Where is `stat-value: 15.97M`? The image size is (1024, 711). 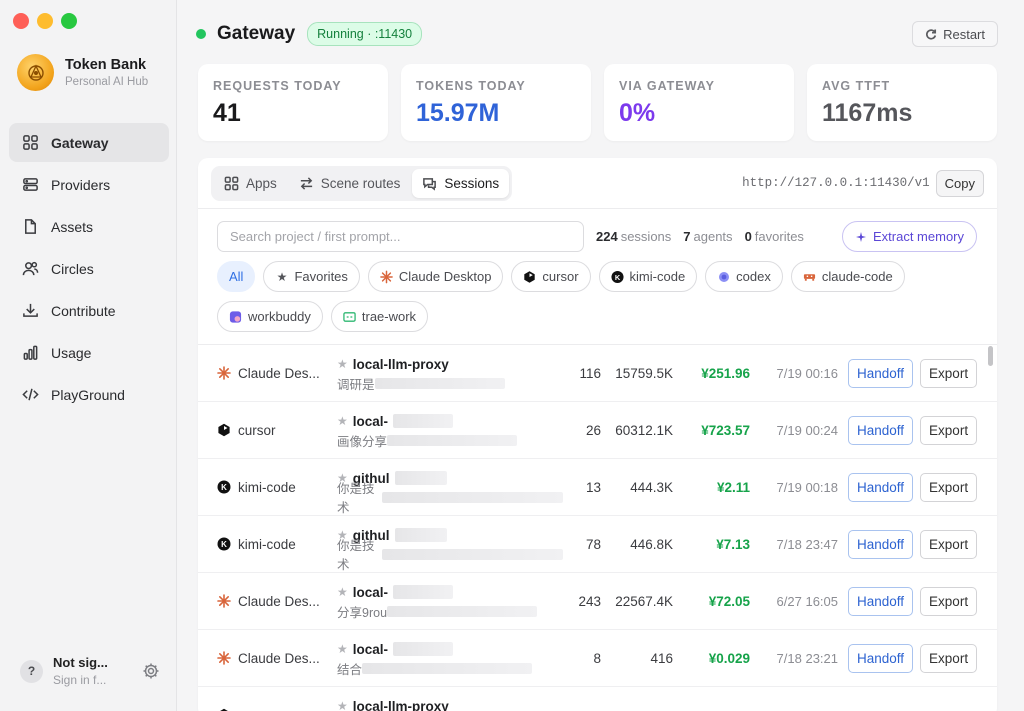 stat-value: 15.97M is located at coordinates (458, 113).